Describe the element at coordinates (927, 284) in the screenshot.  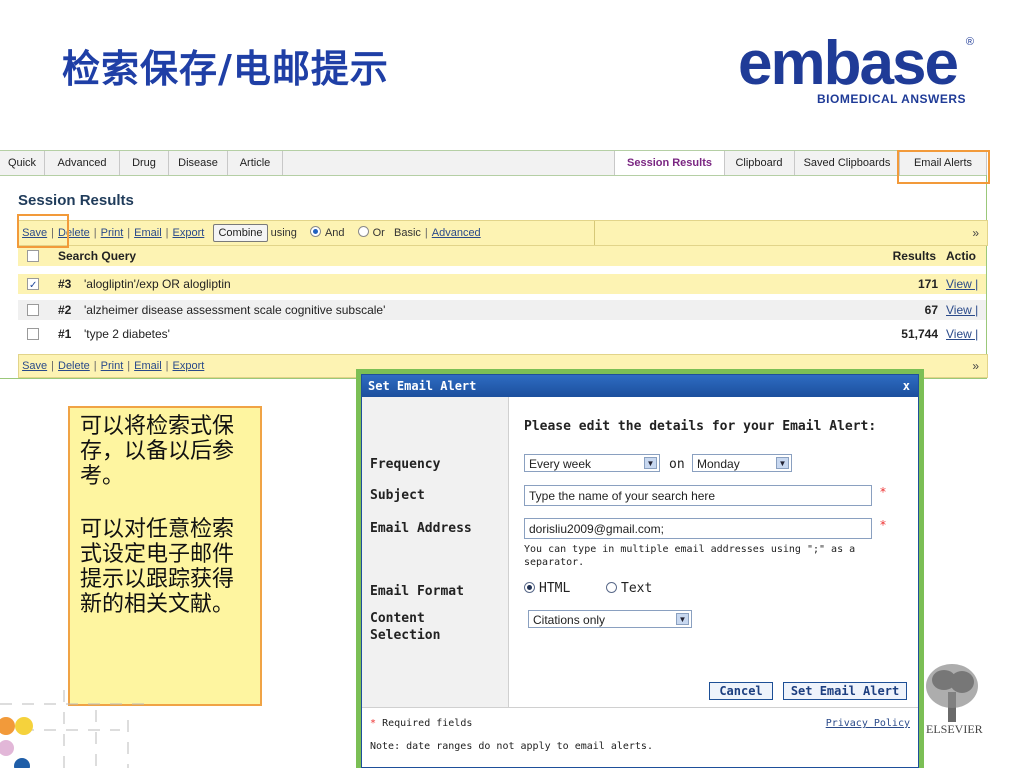
I see `row-results: 171` at that location.